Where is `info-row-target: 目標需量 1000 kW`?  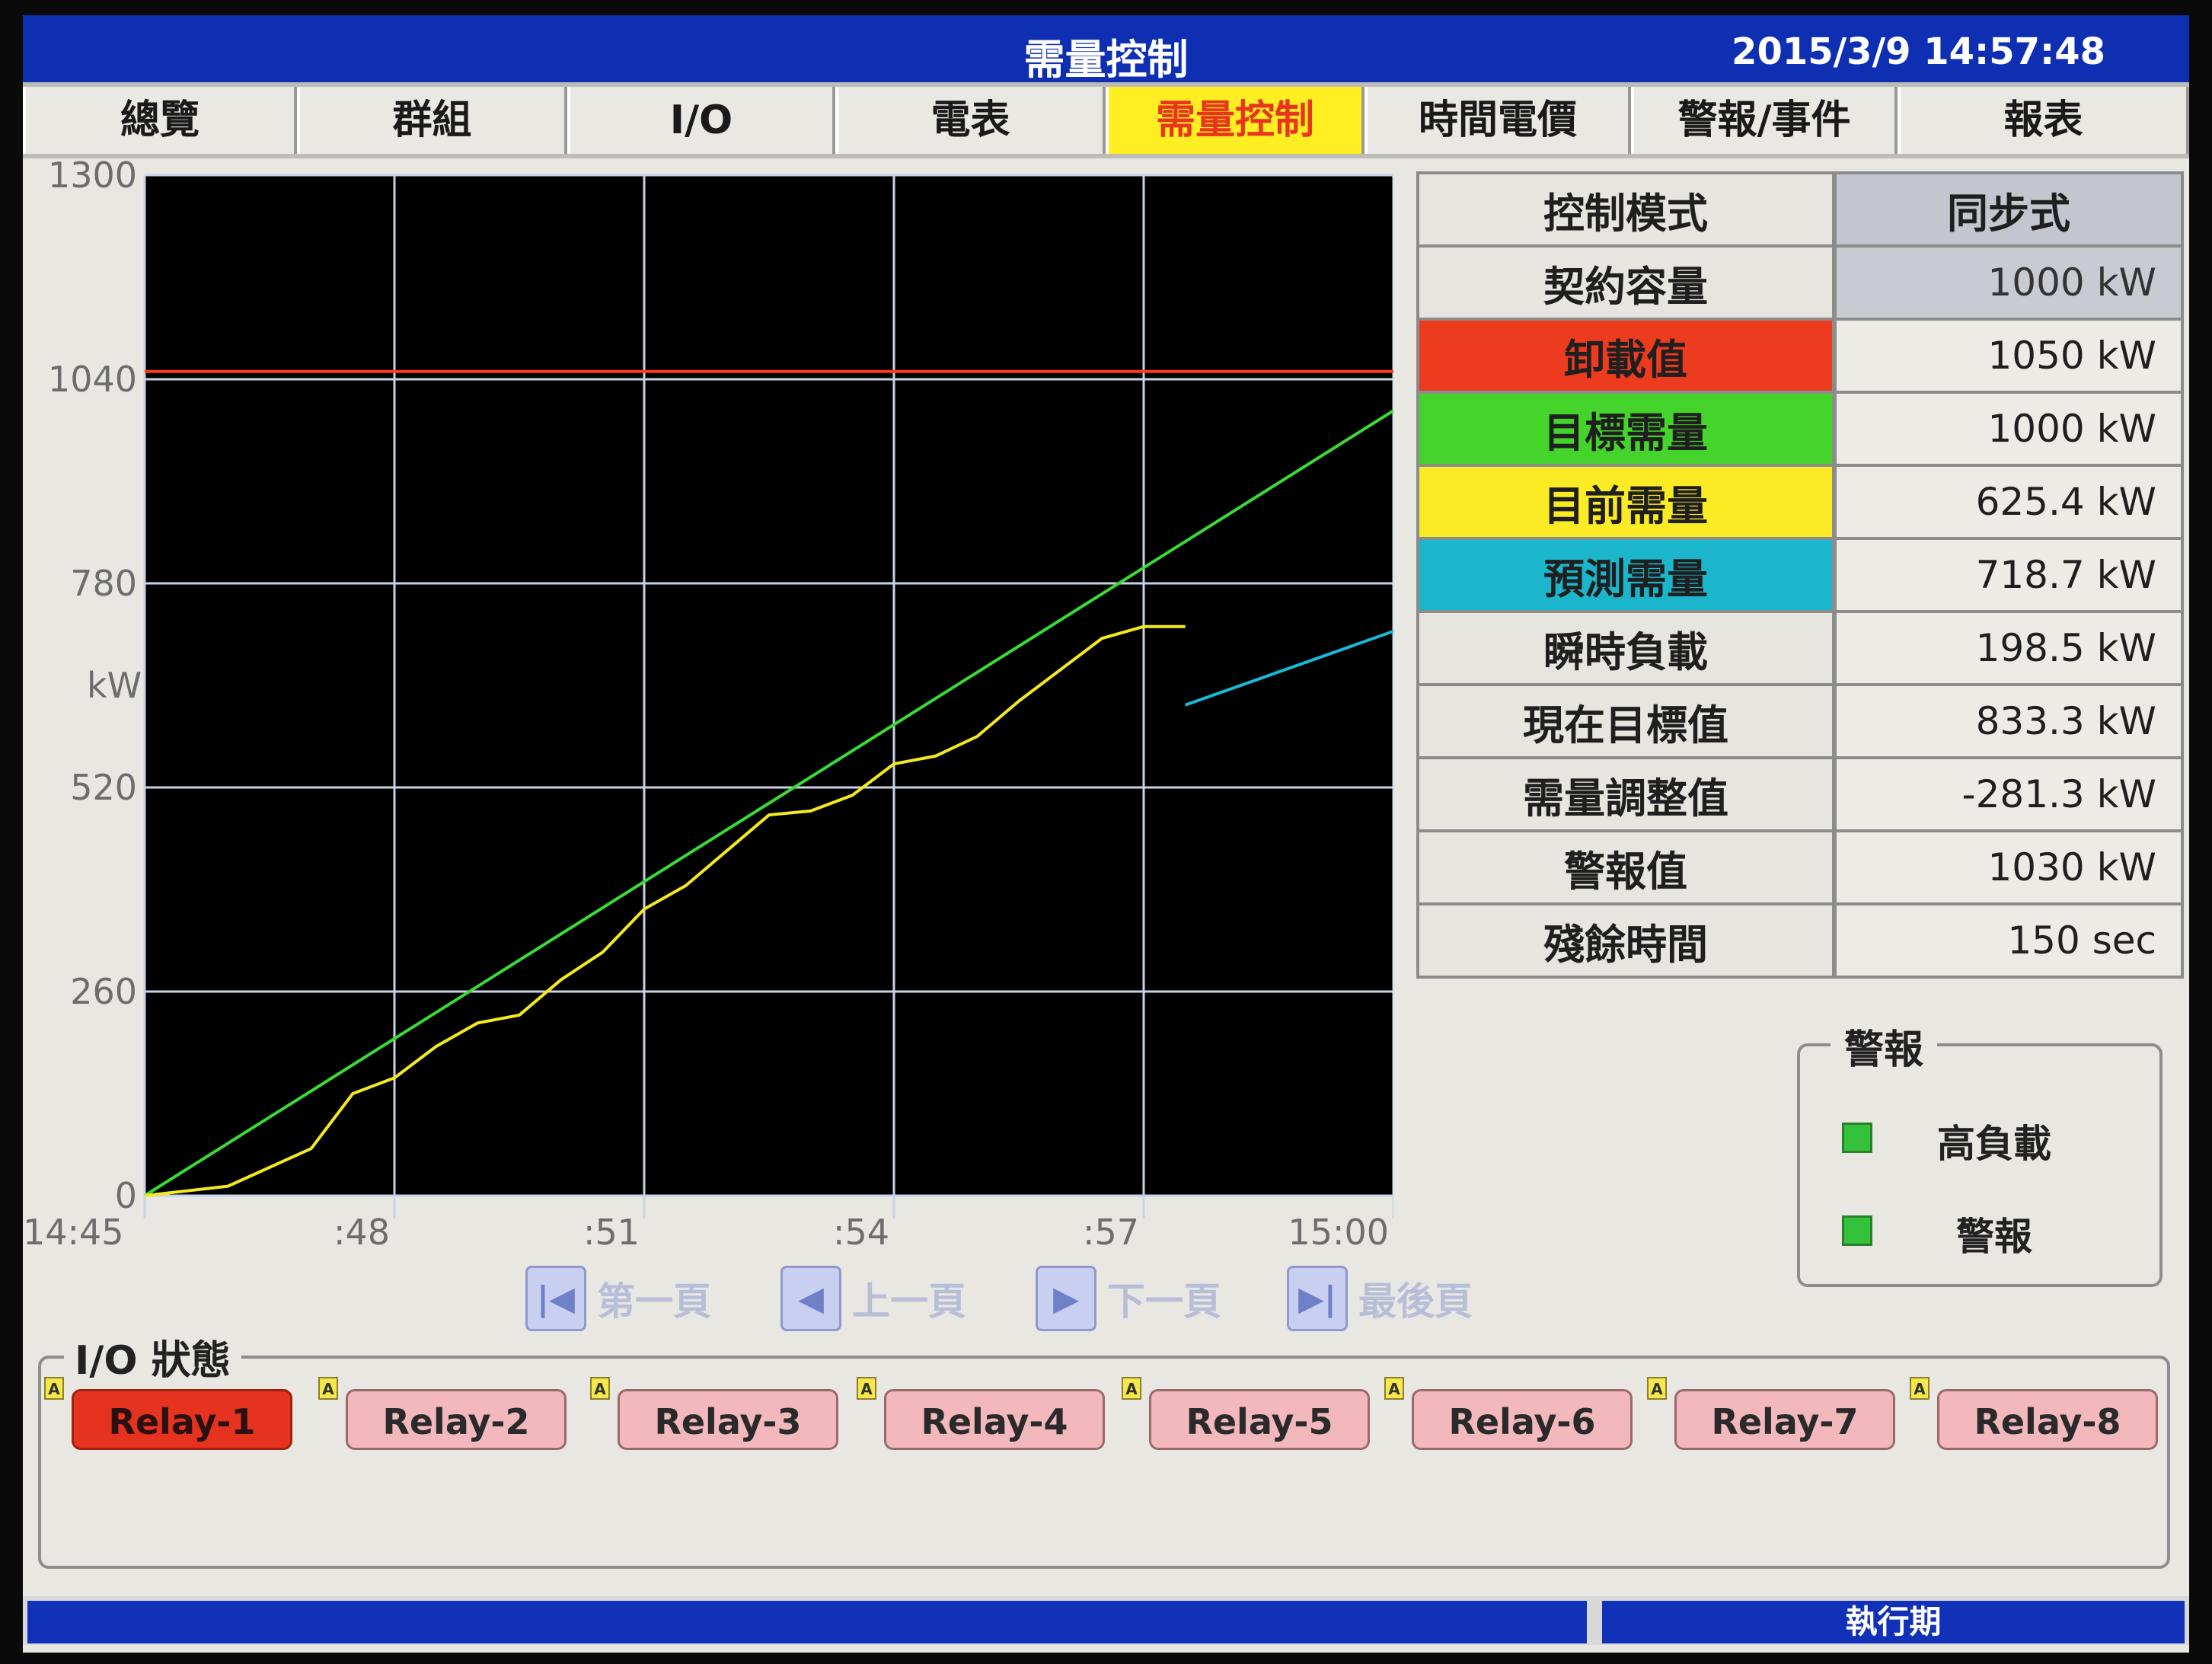
info-row-target: 目標需量 1000 kW is located at coordinates (1800, 430).